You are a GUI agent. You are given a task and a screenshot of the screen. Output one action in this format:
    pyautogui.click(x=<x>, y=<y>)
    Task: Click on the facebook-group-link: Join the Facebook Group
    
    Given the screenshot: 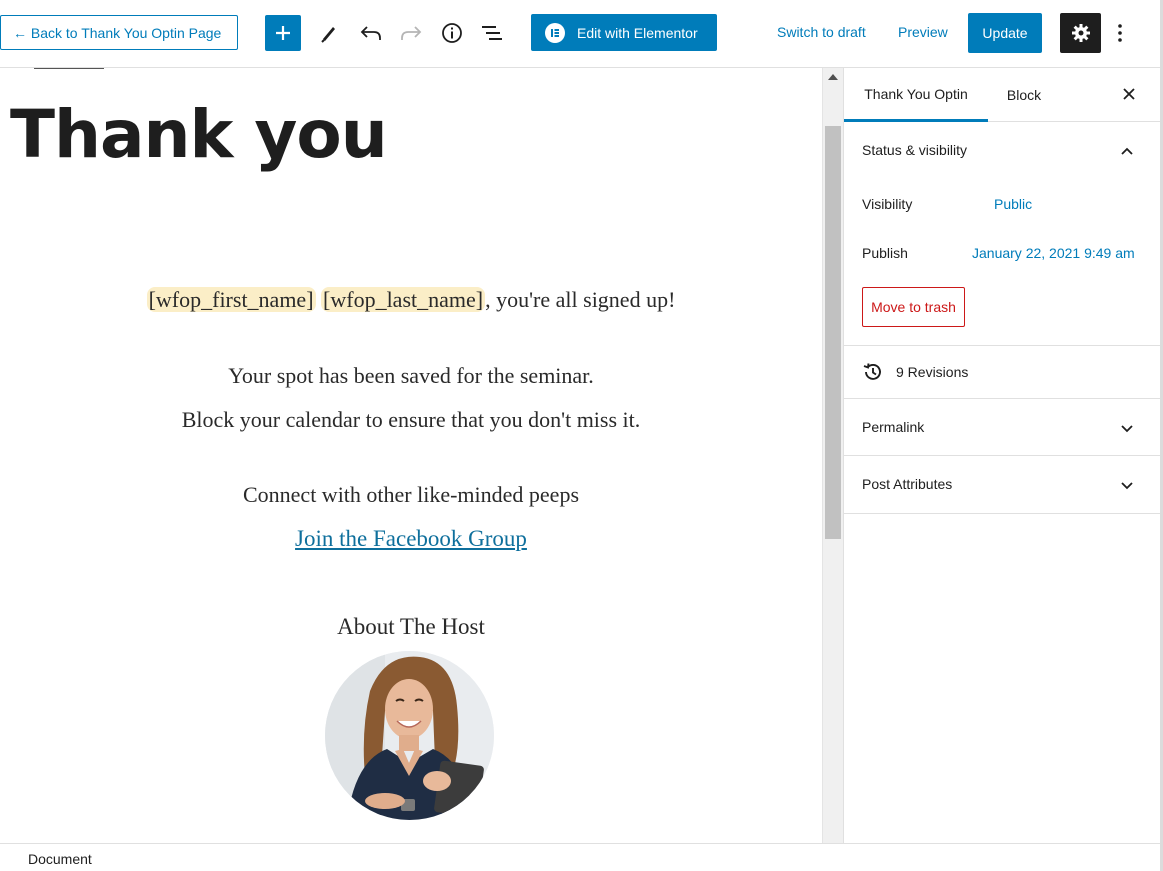 What is the action you would take?
    pyautogui.click(x=411, y=539)
    